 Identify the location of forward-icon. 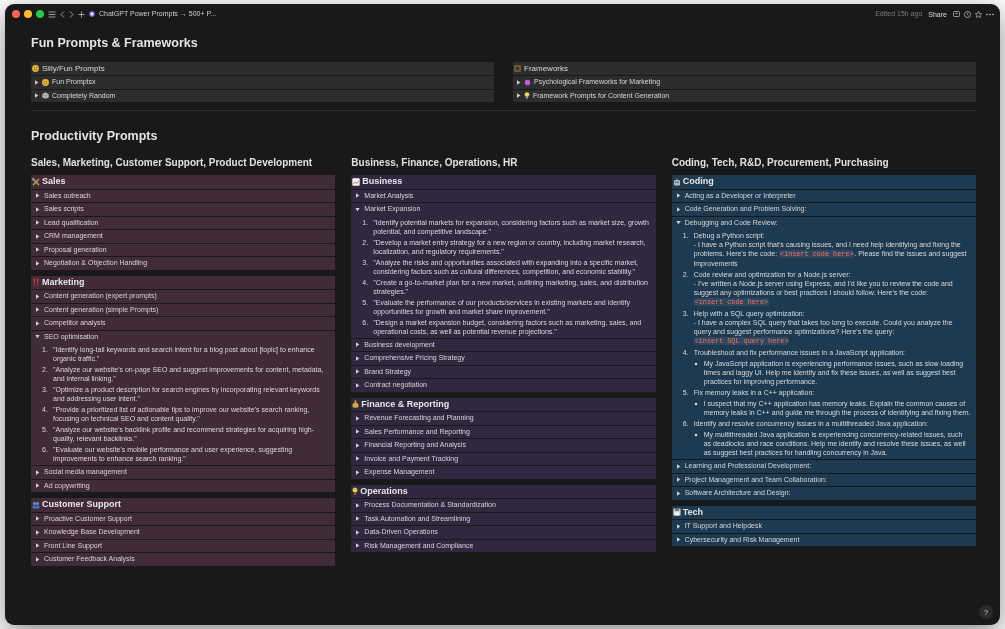
(71, 14).